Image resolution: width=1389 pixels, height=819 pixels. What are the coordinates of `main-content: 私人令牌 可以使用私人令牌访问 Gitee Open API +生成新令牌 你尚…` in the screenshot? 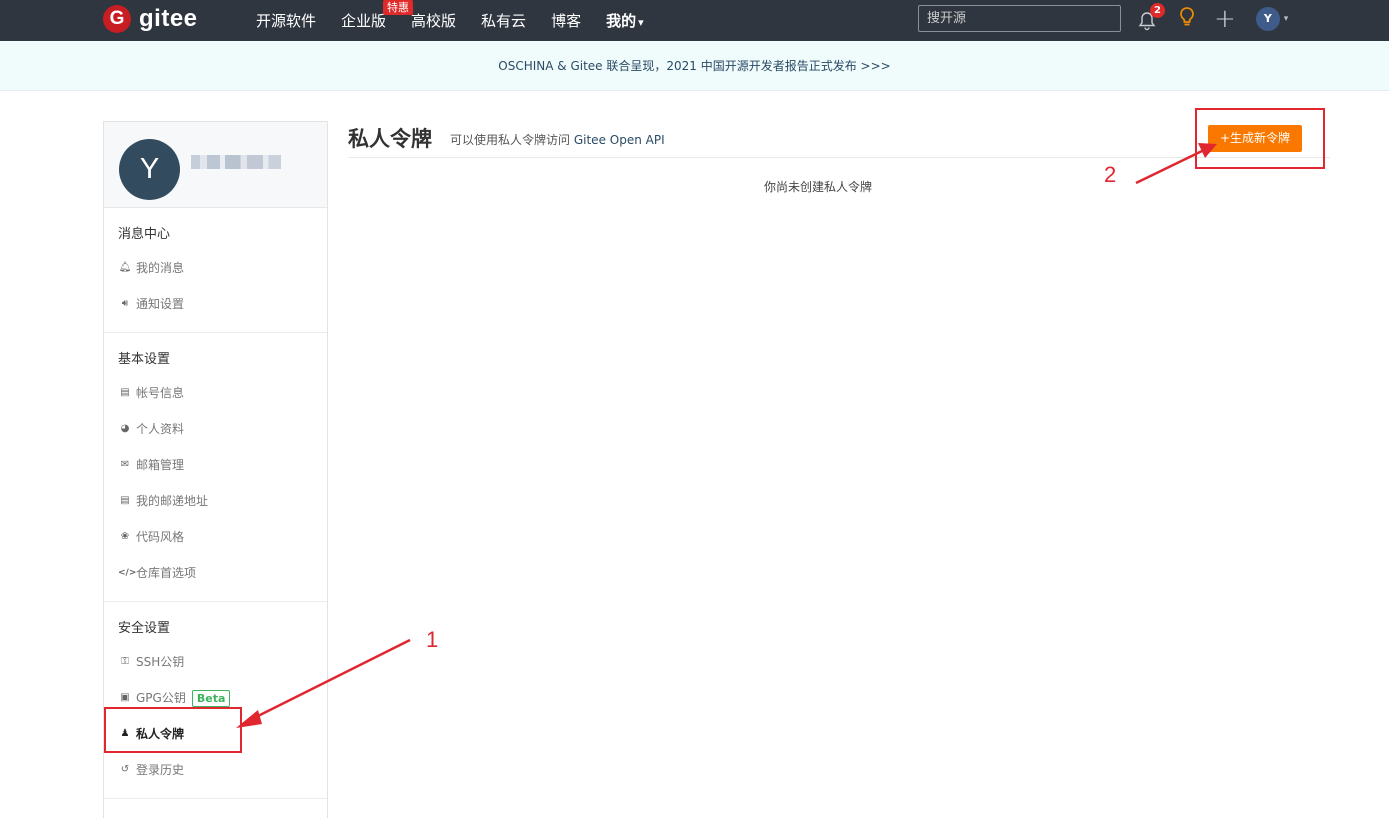 It's located at (839, 157).